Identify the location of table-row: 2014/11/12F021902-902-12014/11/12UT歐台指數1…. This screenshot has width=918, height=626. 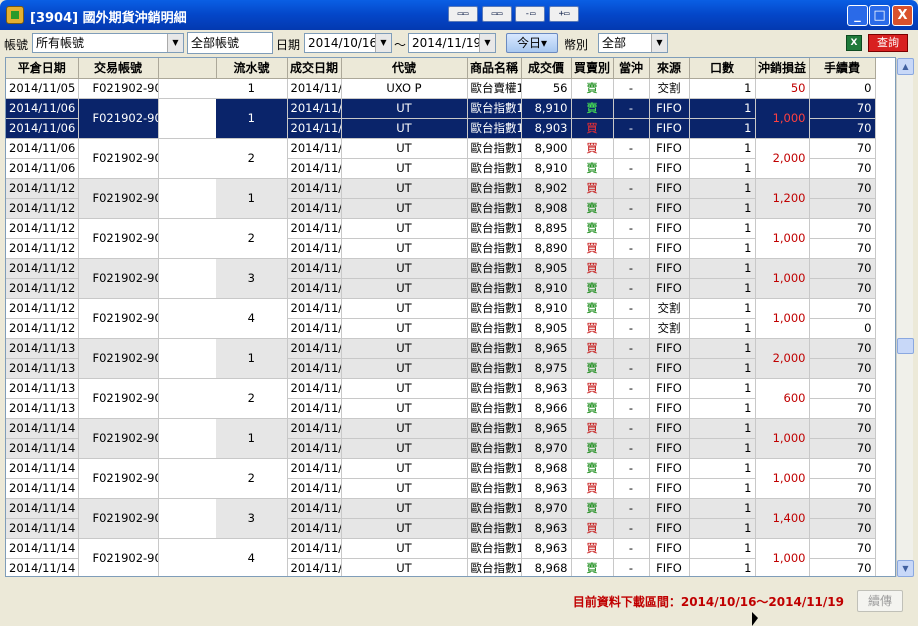
(441, 198).